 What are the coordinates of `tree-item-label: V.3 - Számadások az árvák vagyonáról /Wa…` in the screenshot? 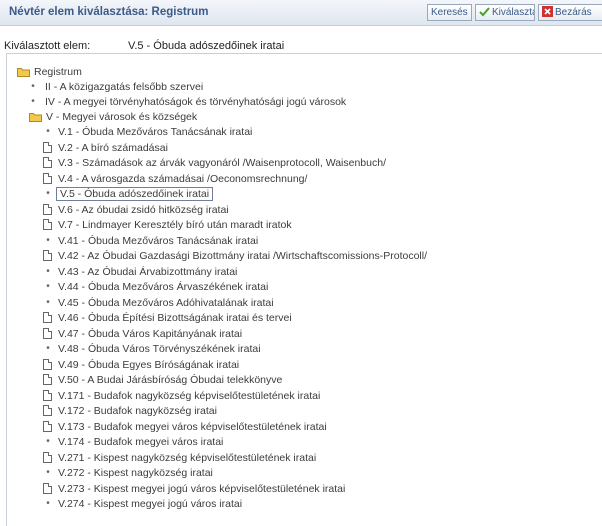 It's located at (222, 163).